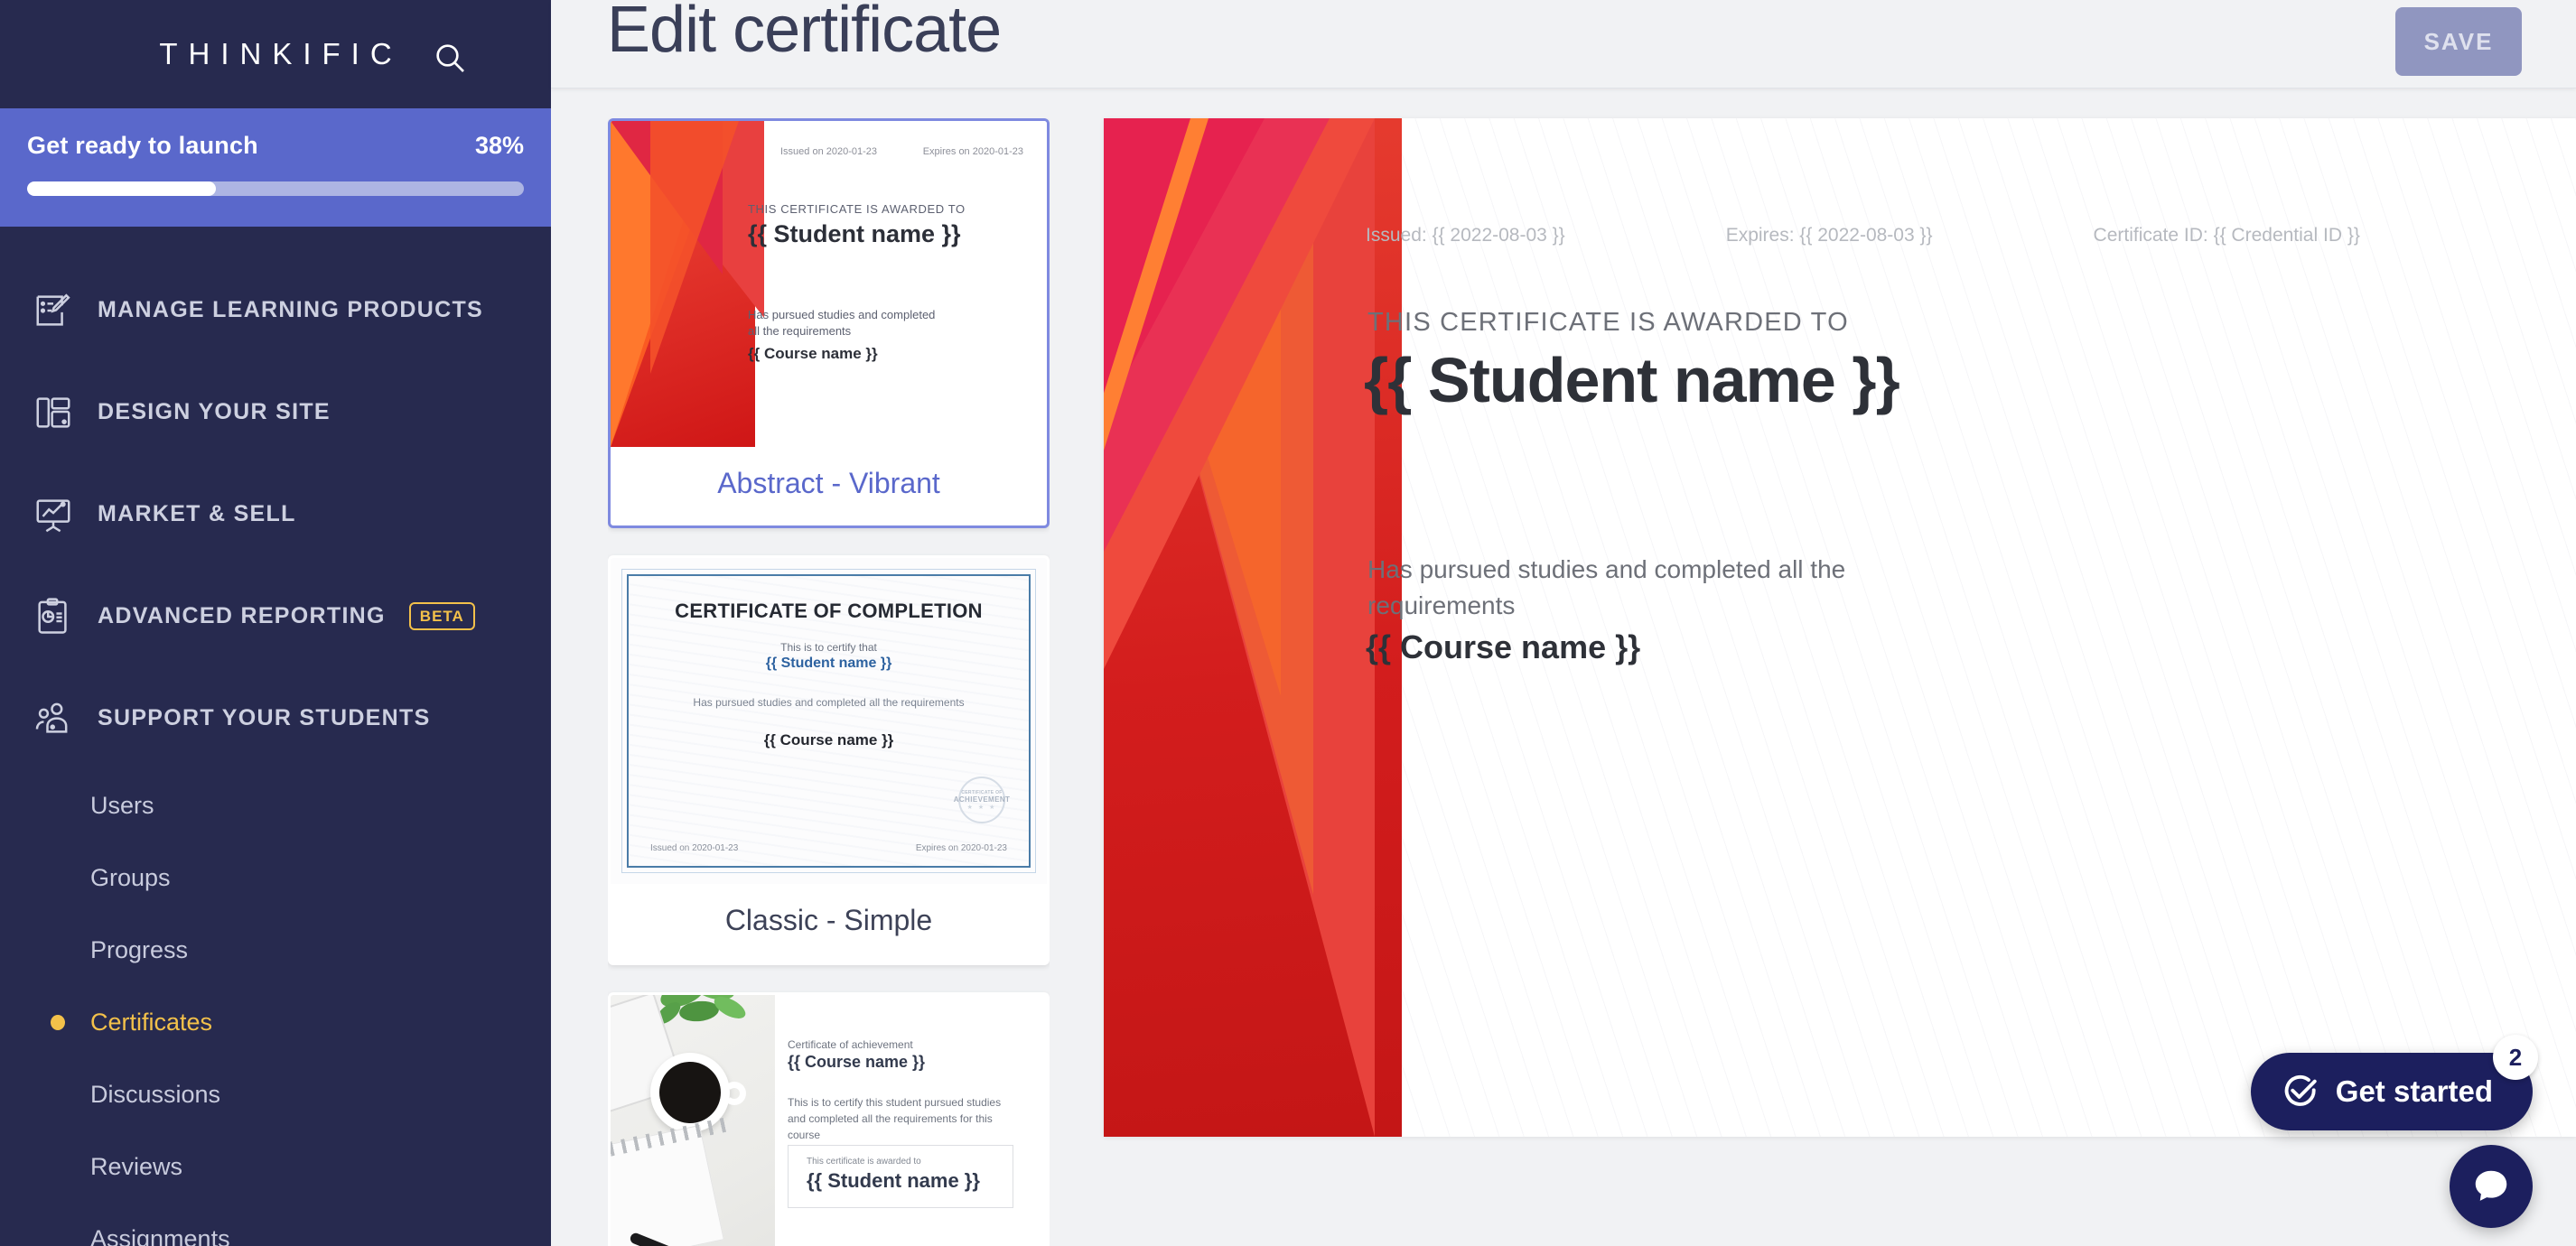  I want to click on beta-badge: BETA, so click(441, 616).